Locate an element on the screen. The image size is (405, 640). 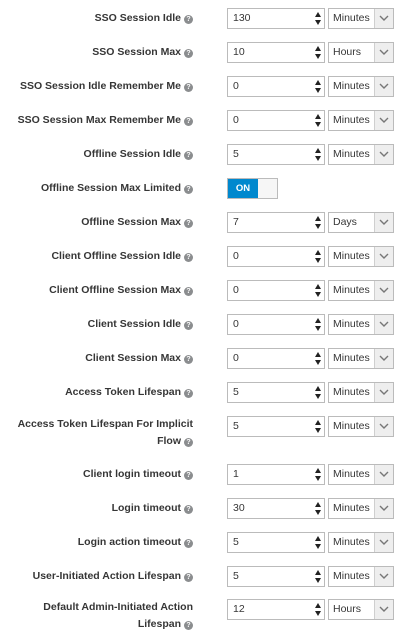
number-input: 12 is located at coordinates (276, 609).